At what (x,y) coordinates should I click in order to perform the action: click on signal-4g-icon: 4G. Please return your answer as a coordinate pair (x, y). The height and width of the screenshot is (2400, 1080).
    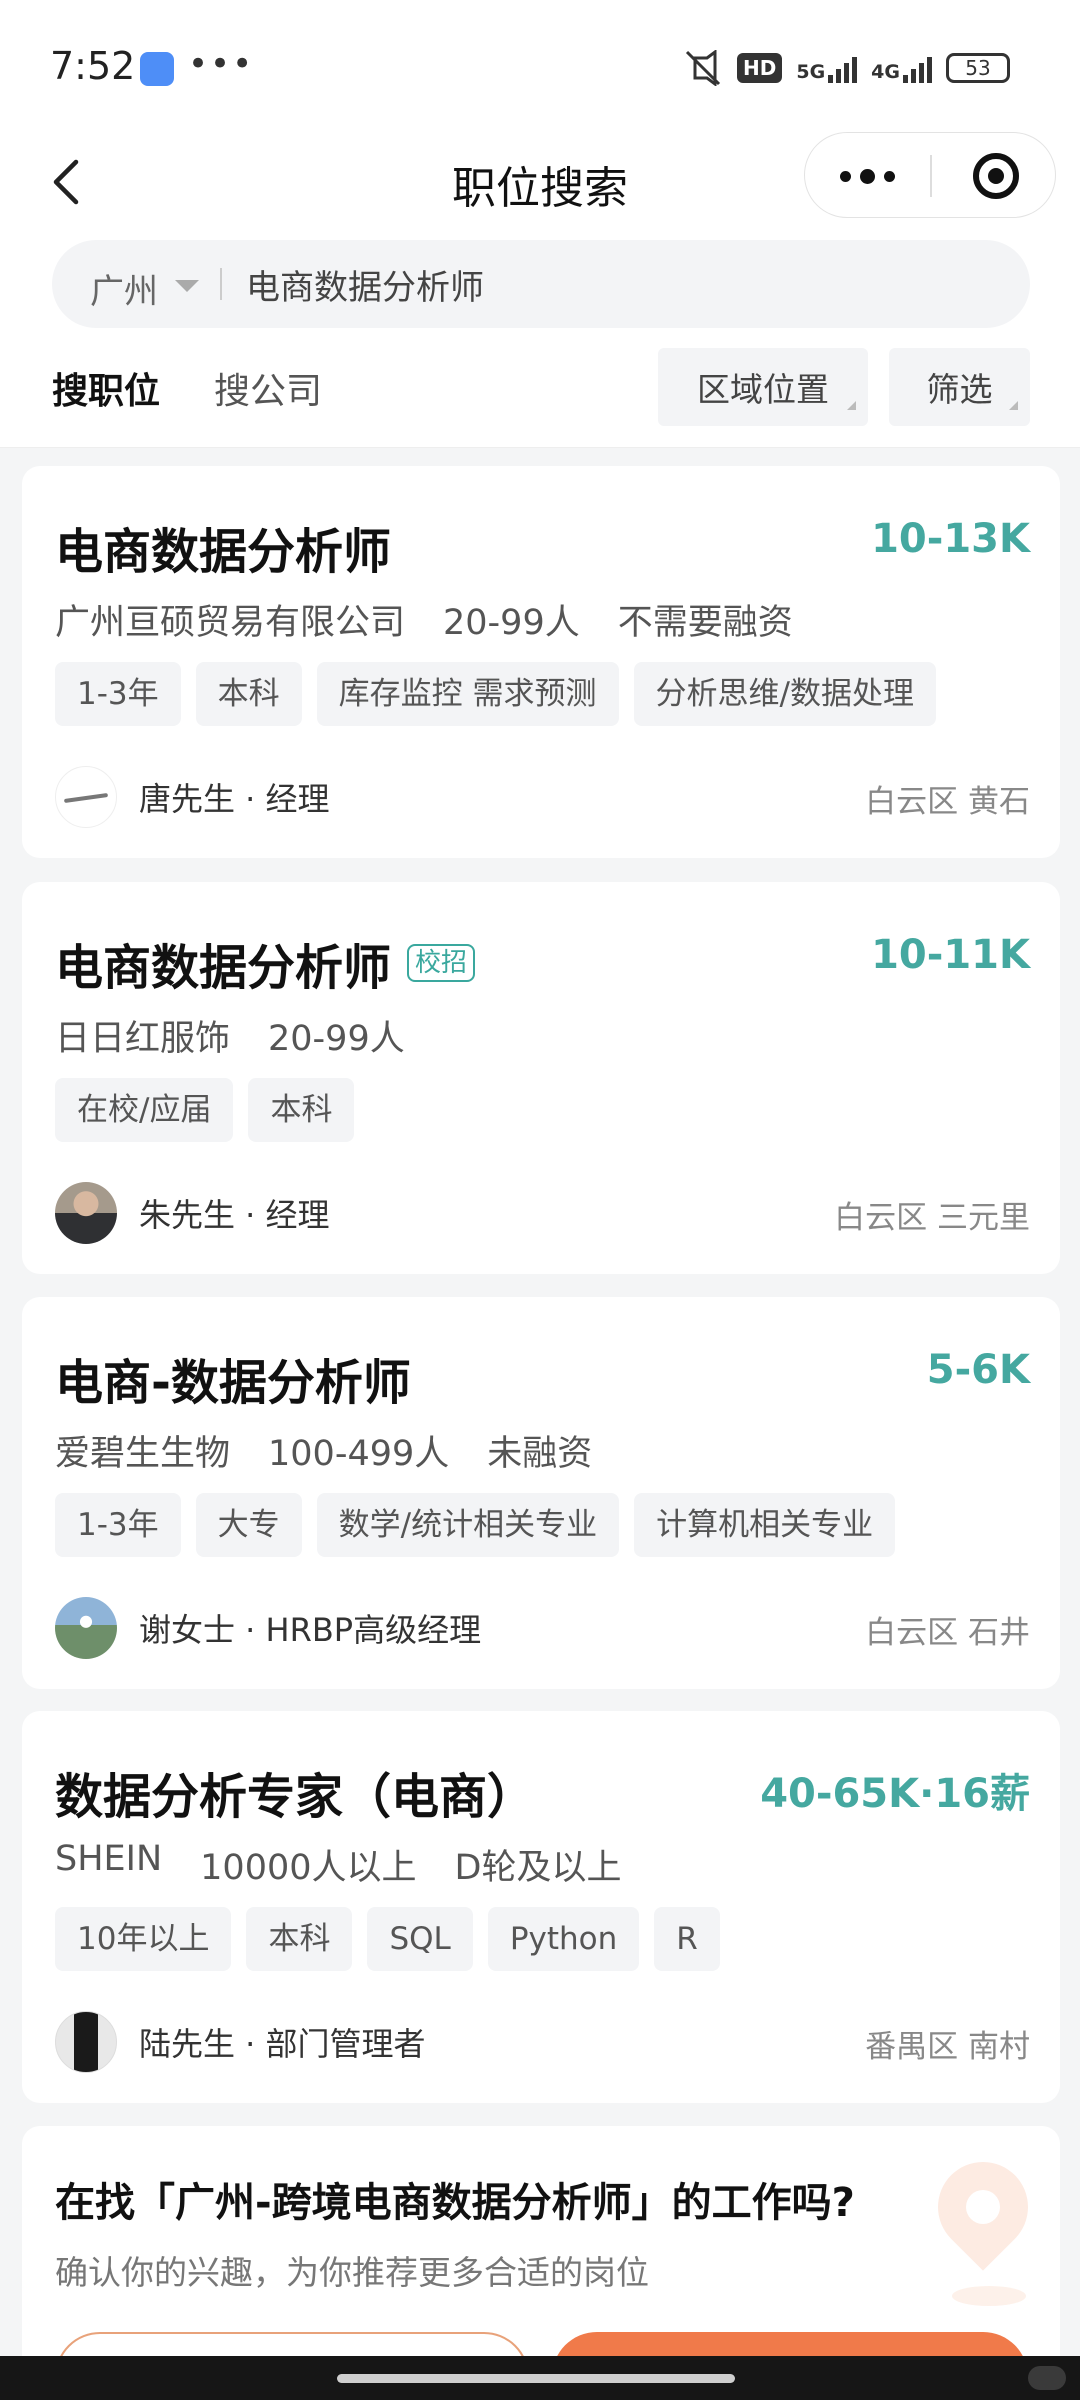
    Looking at the image, I should click on (901, 68).